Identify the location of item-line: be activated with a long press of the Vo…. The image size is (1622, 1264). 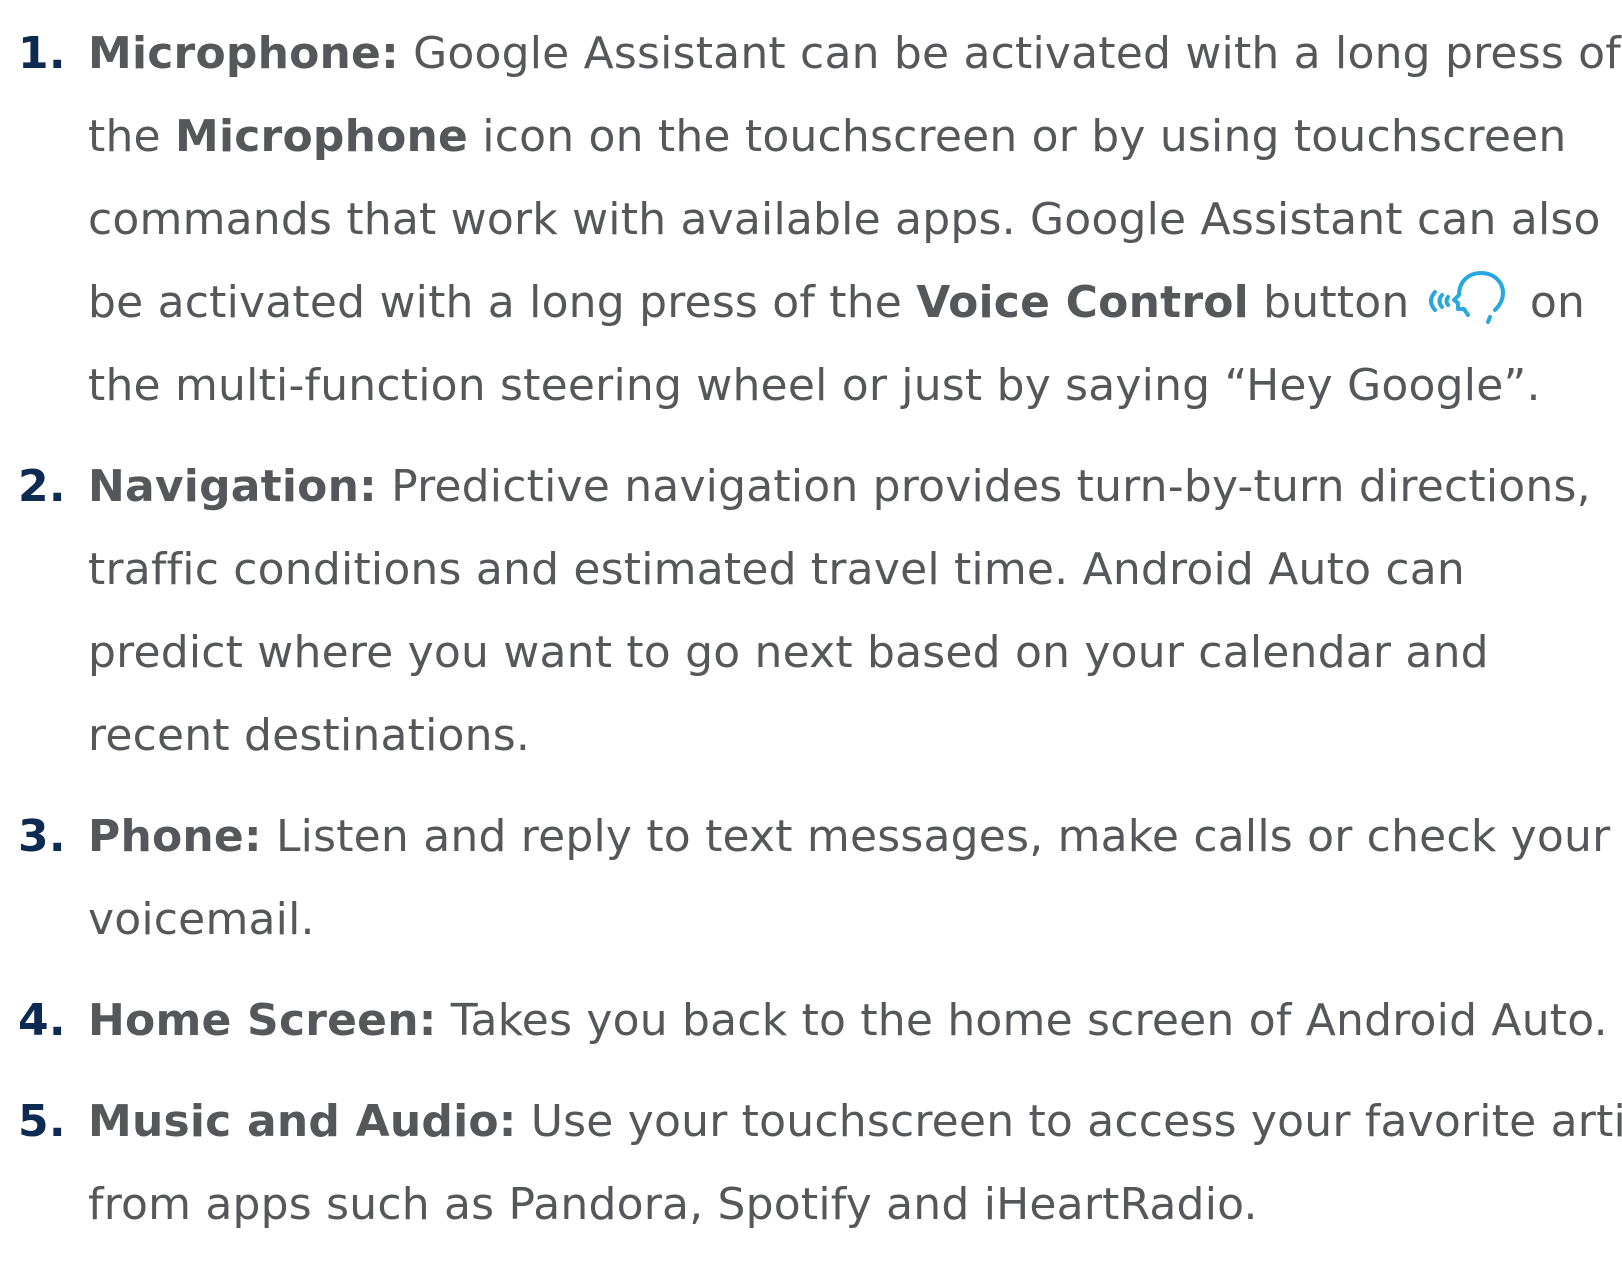
(855, 302).